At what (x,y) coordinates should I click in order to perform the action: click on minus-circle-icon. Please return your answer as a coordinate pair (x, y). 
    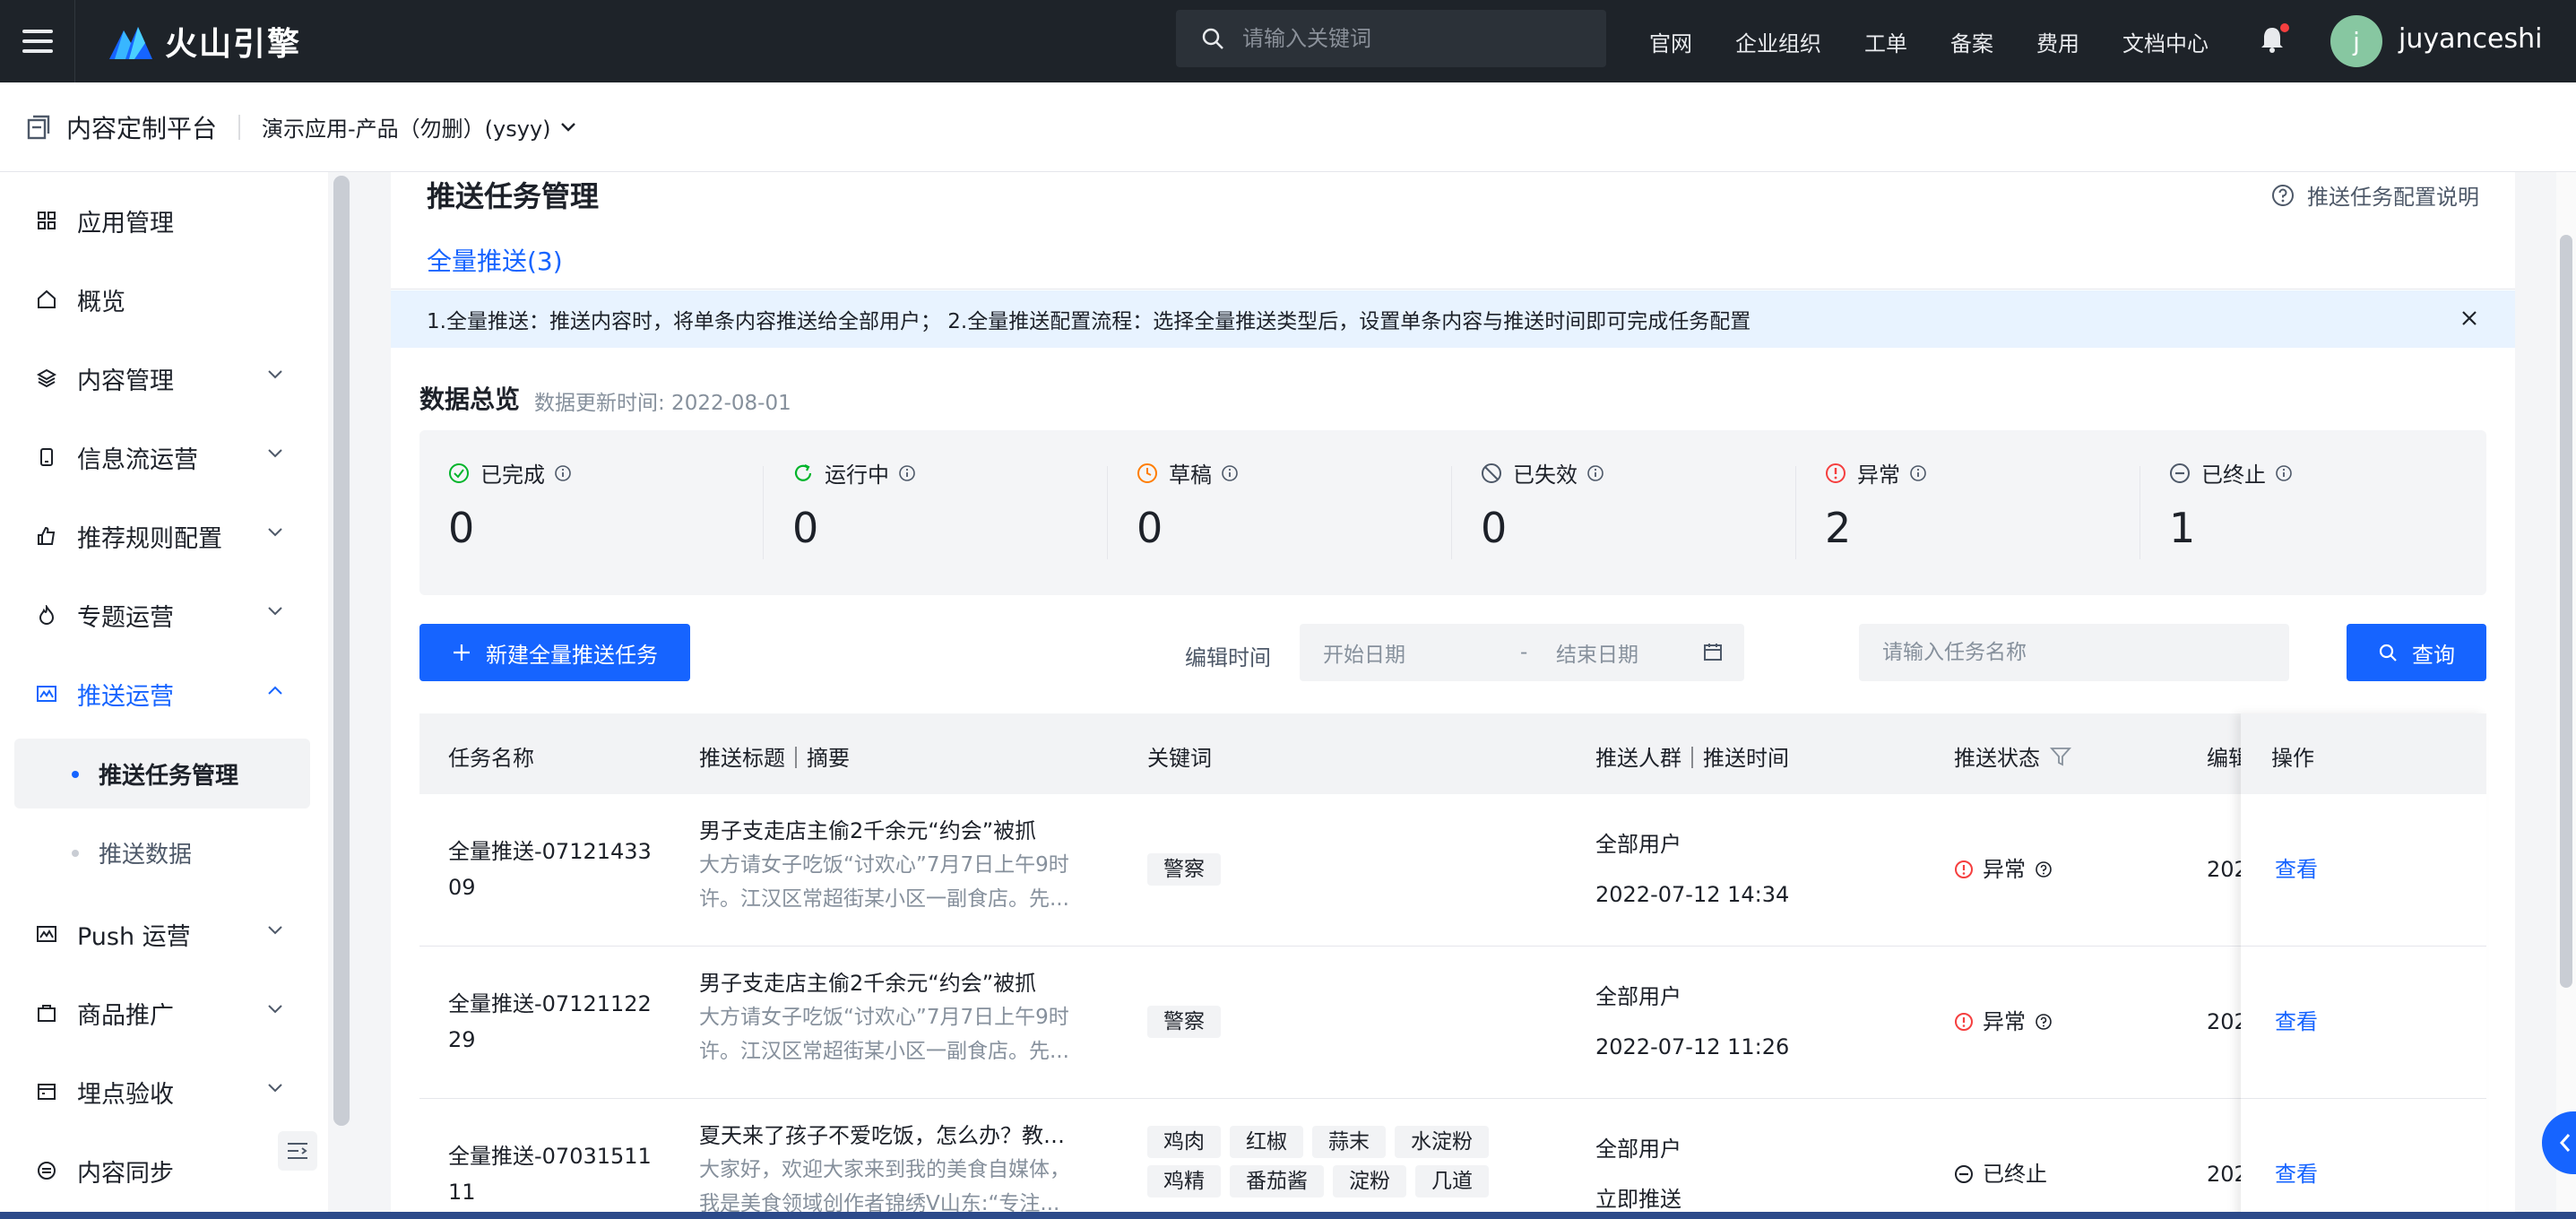
    Looking at the image, I should click on (2180, 474).